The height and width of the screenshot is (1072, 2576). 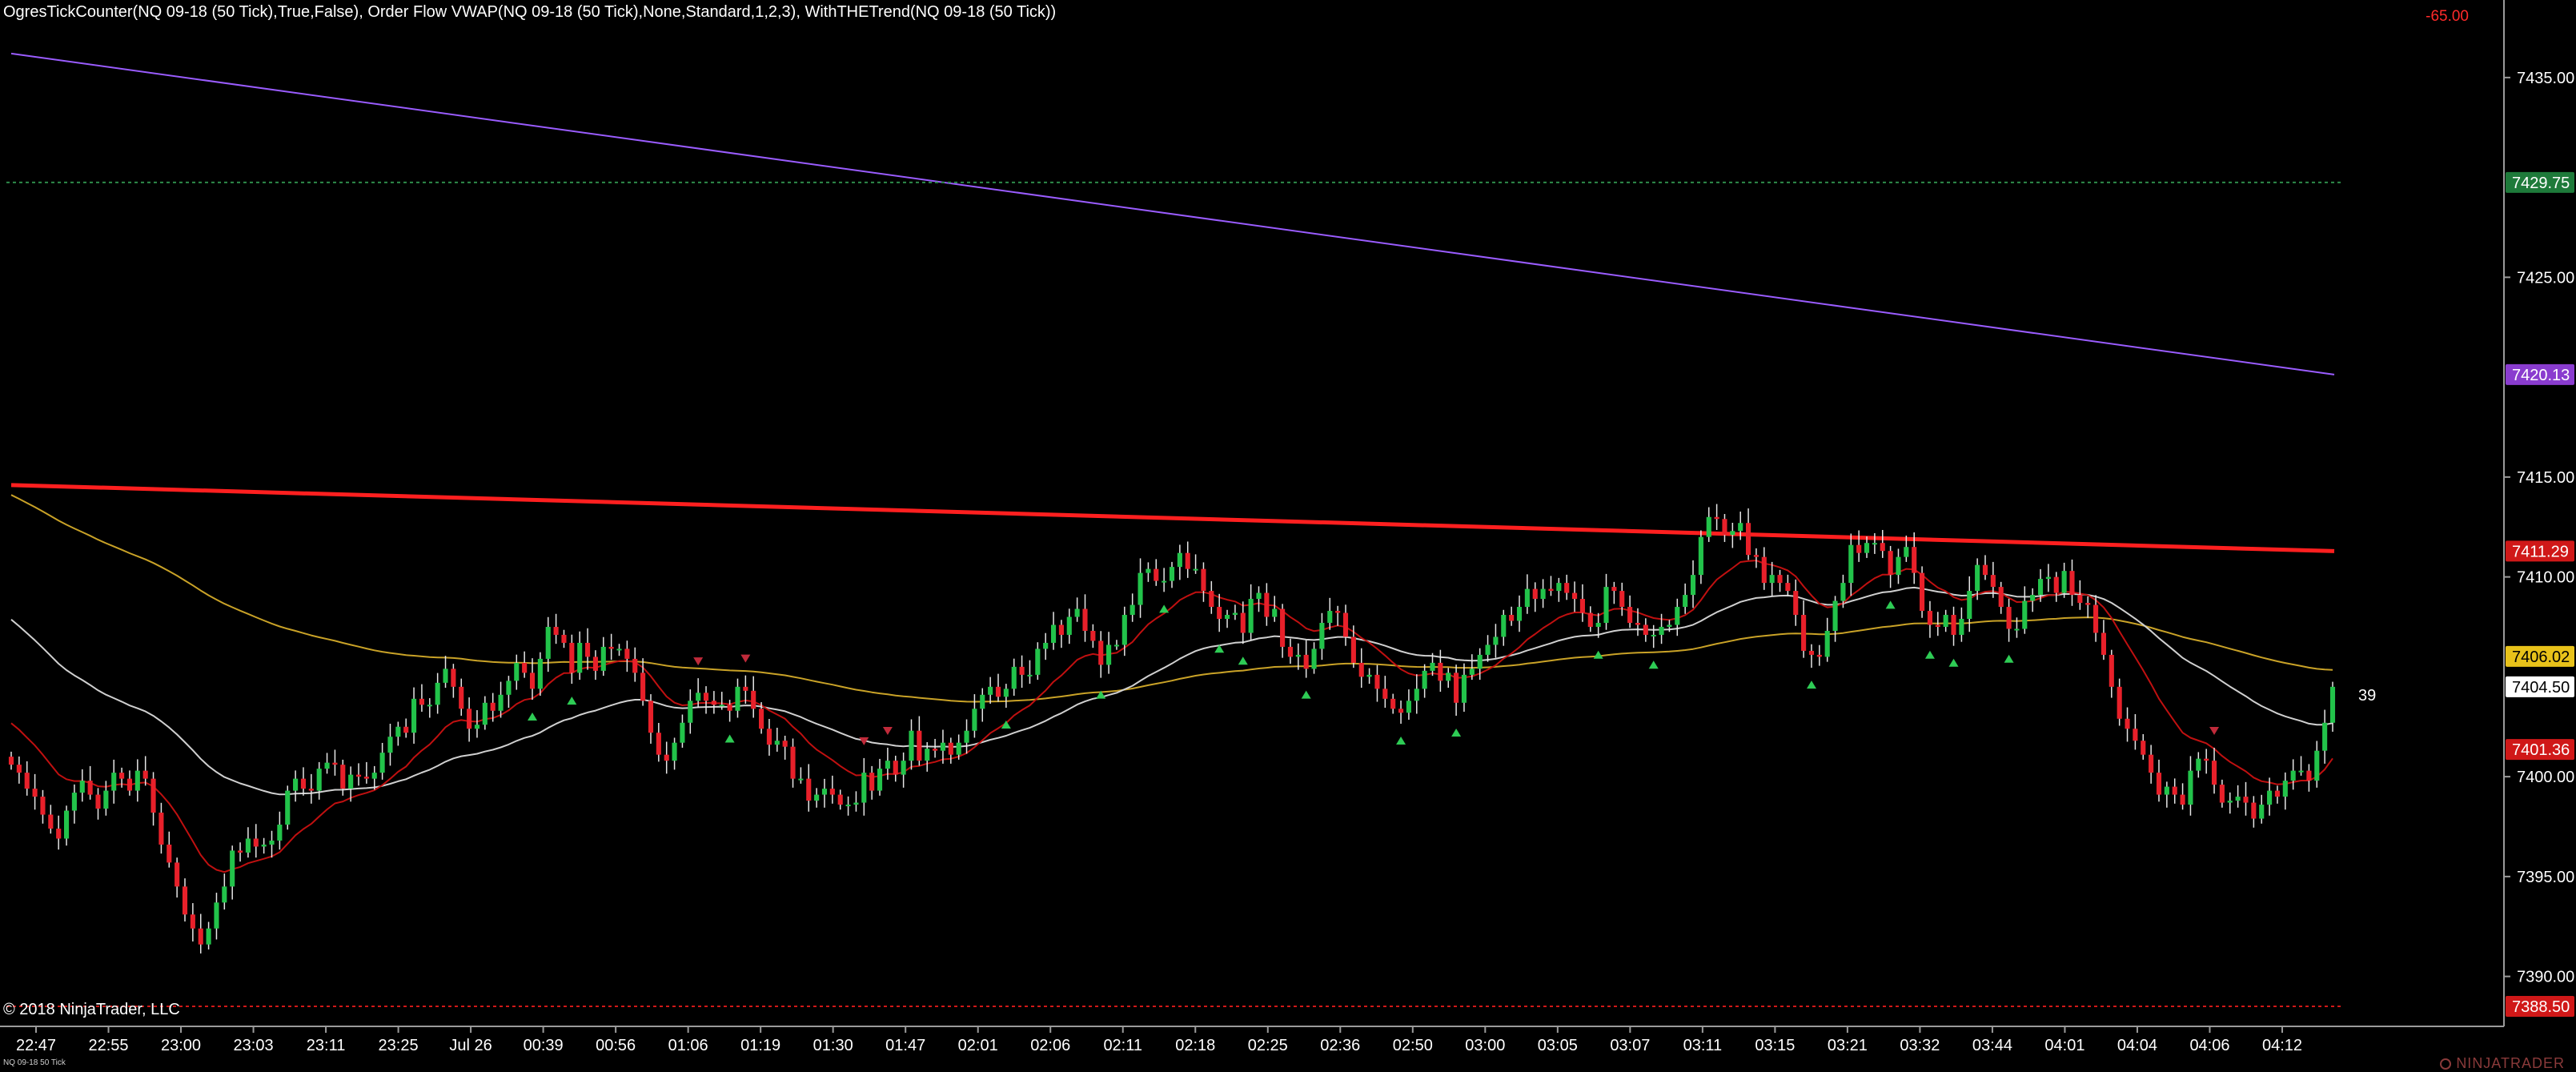 What do you see at coordinates (2545, 278) in the screenshot?
I see `y-tick-label: 7425.00` at bounding box center [2545, 278].